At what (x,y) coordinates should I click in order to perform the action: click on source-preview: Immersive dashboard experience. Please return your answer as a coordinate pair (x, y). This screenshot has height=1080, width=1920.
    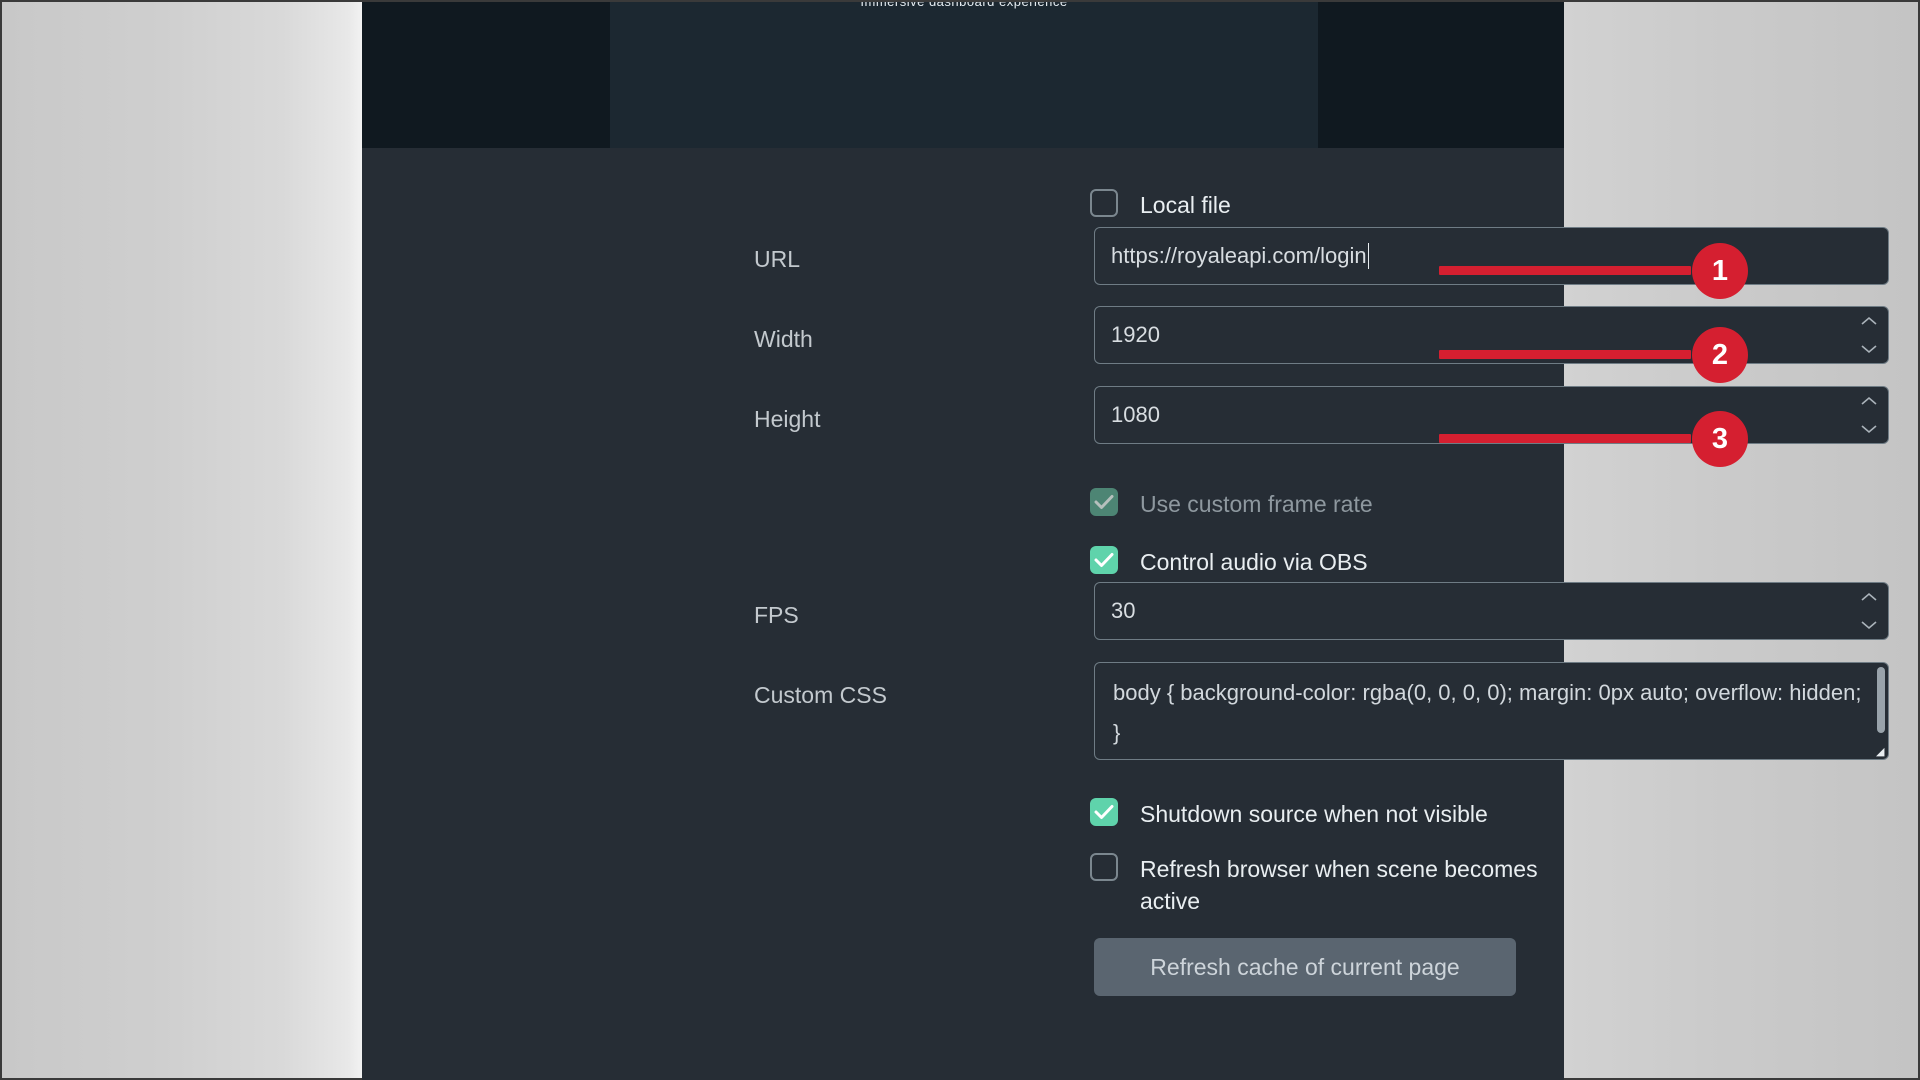
    Looking at the image, I should click on (963, 75).